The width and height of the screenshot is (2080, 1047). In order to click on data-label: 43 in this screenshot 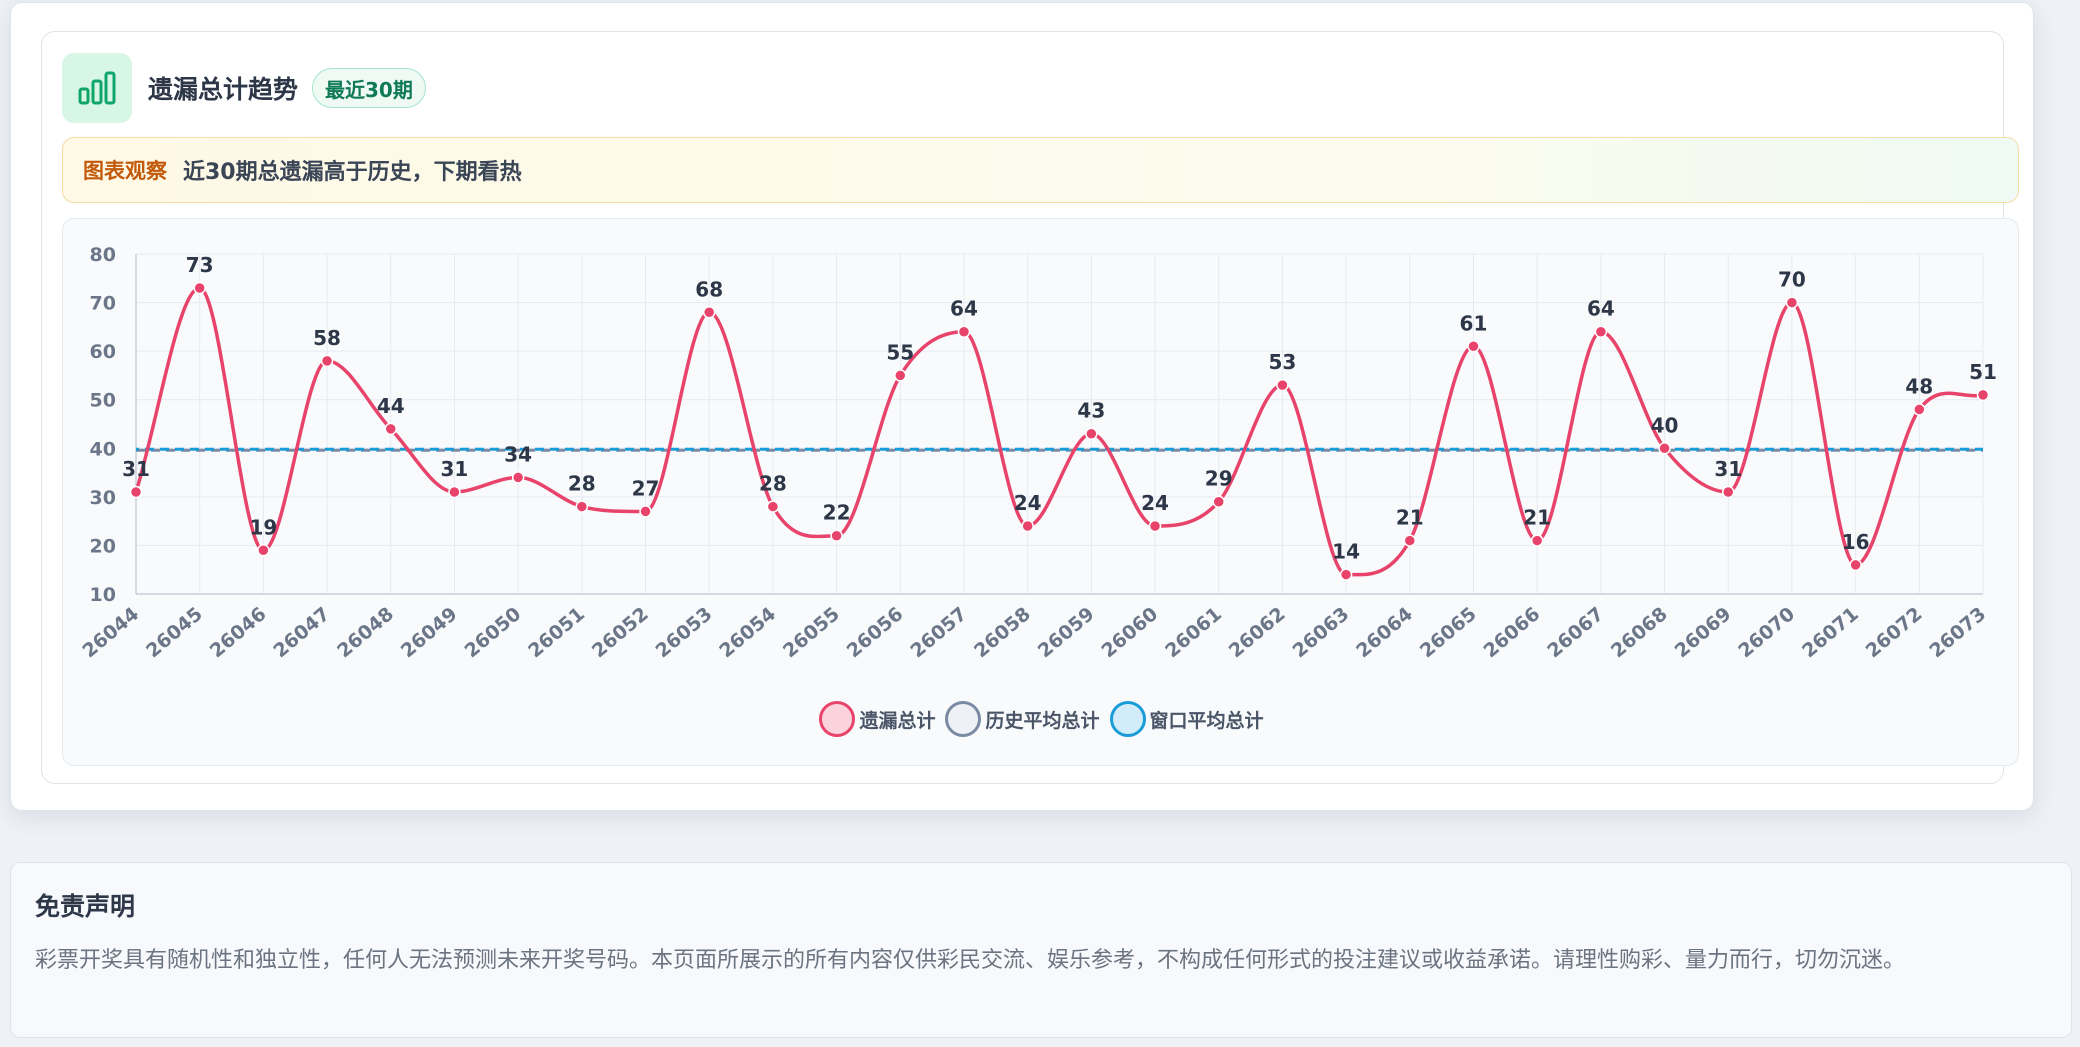, I will do `click(1091, 411)`.